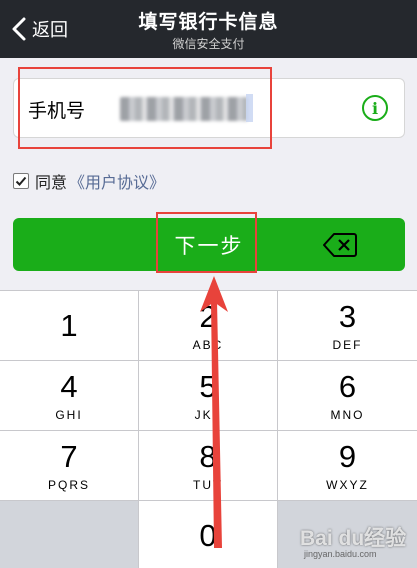 This screenshot has width=417, height=568. I want to click on navigation-bar: 返回 填写银行卡信息 微信安全支付, so click(208, 29).